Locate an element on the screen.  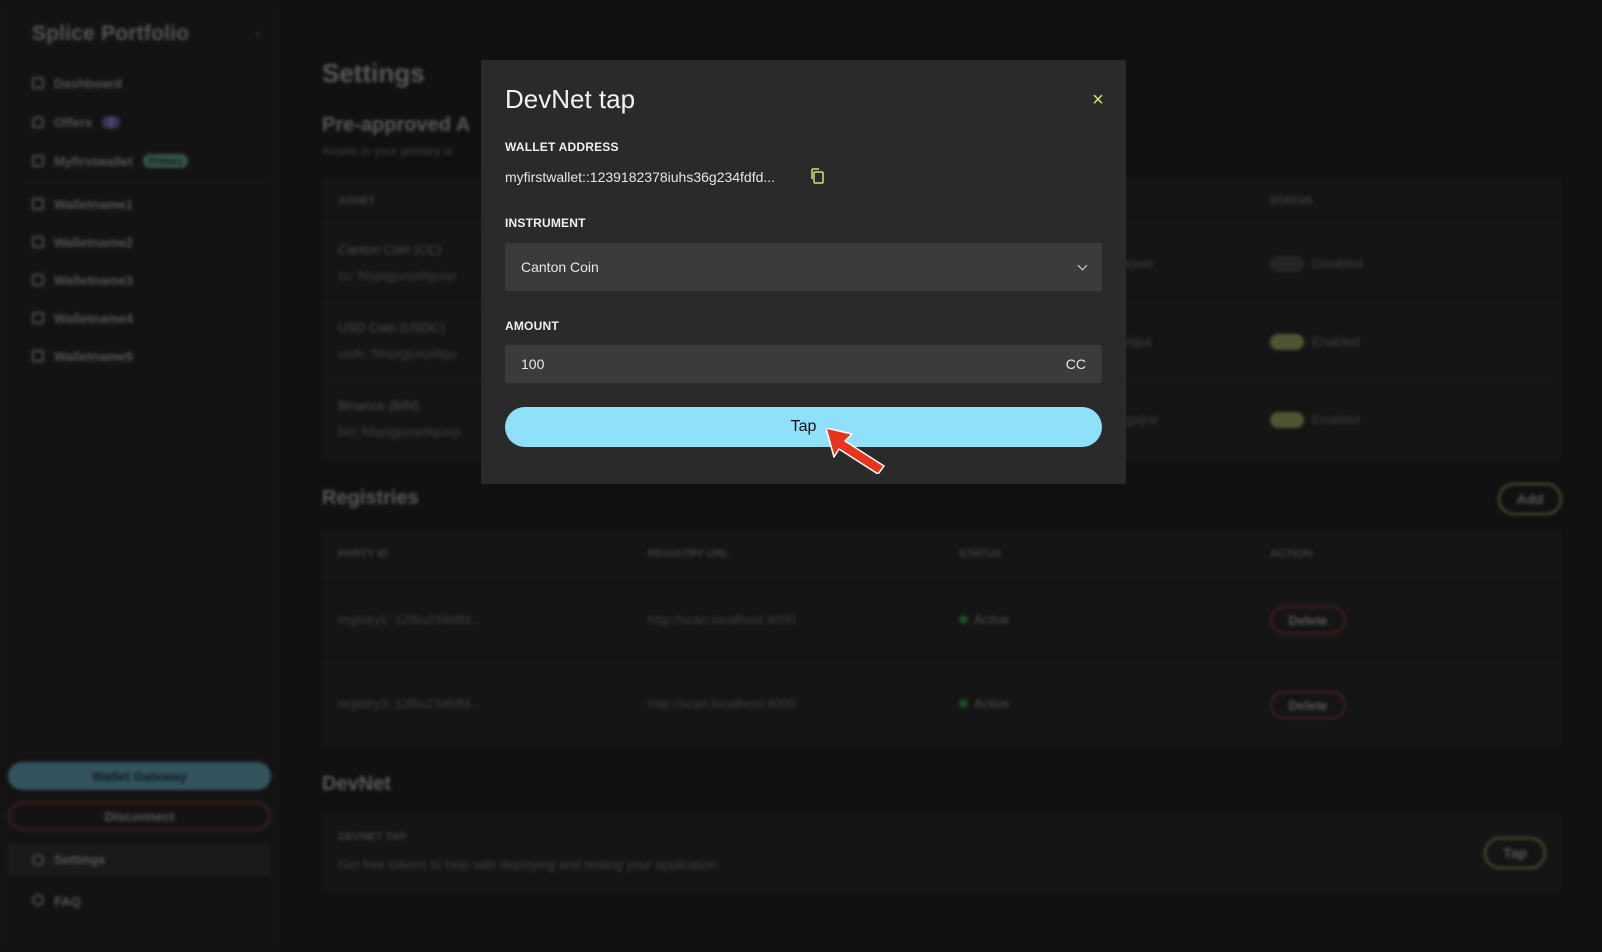
amount-field: CC is located at coordinates (803, 364).